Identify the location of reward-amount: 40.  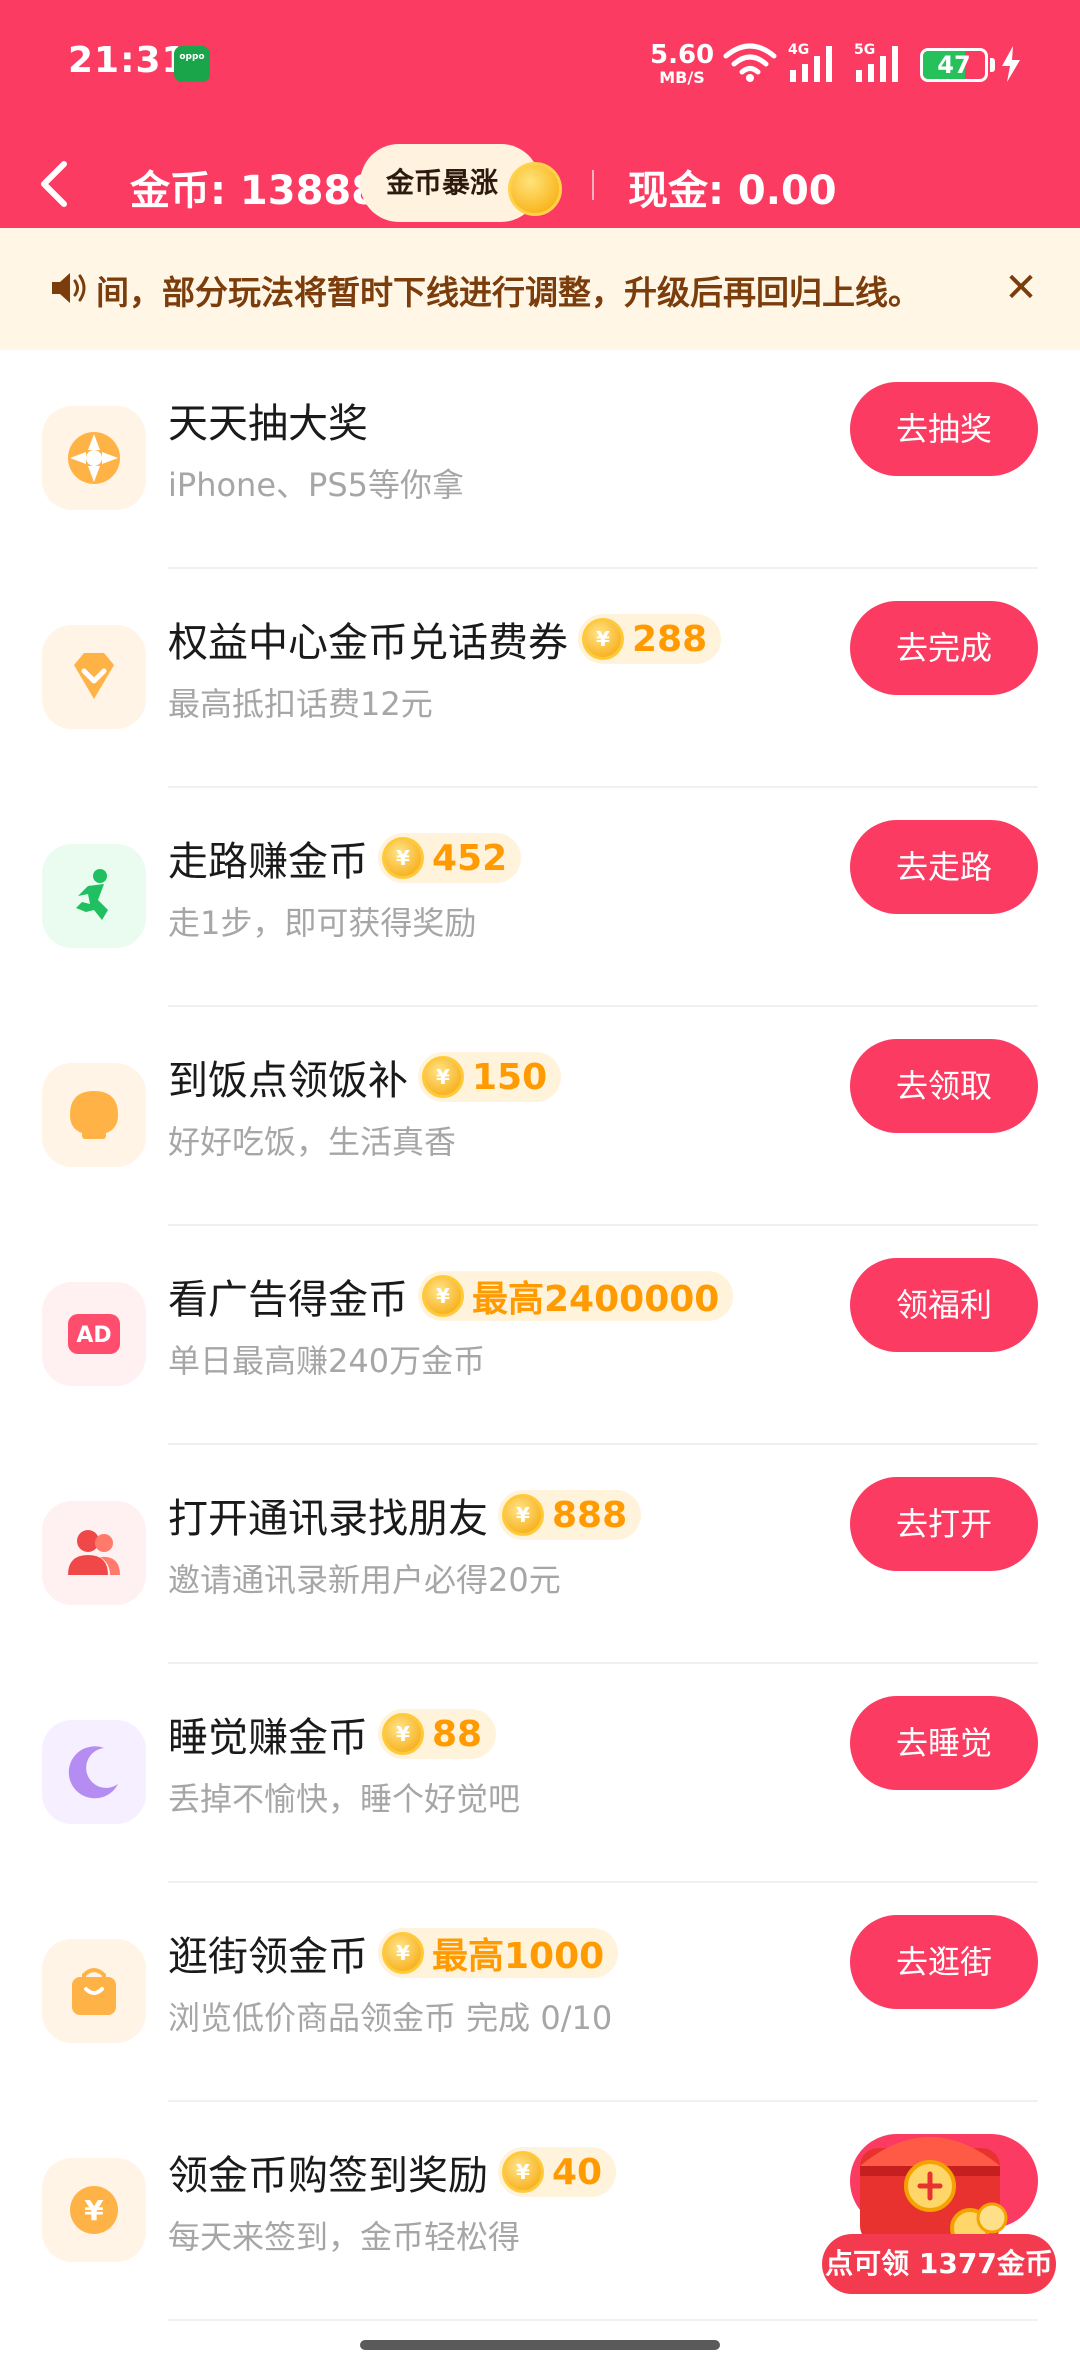
(577, 2172).